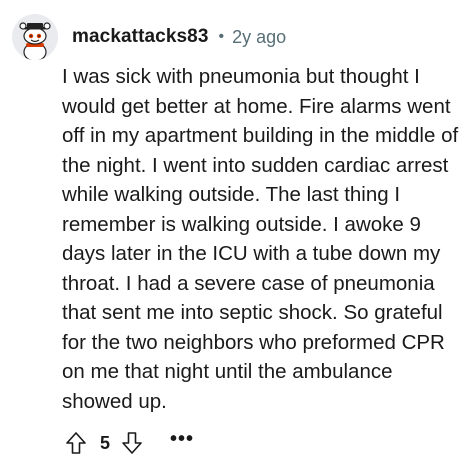 The width and height of the screenshot is (474, 467). I want to click on downvote-arrow-icon, so click(132, 443).